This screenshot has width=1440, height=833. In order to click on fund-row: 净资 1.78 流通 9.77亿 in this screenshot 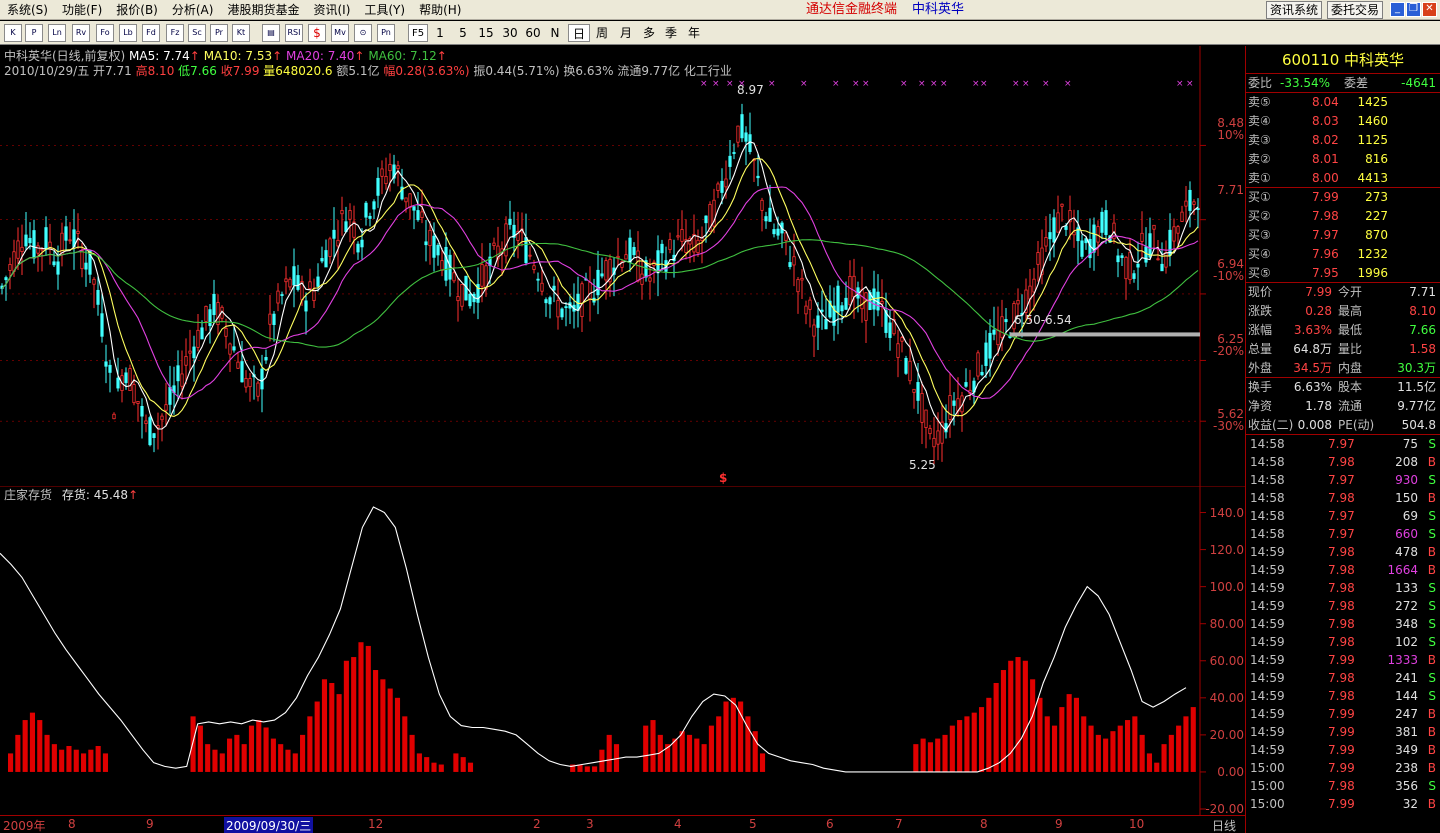, I will do `click(1343, 406)`.